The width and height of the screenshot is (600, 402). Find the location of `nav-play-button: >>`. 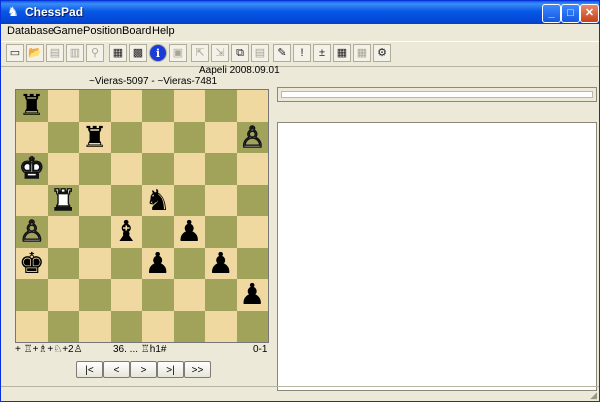

nav-play-button: >> is located at coordinates (197, 369).